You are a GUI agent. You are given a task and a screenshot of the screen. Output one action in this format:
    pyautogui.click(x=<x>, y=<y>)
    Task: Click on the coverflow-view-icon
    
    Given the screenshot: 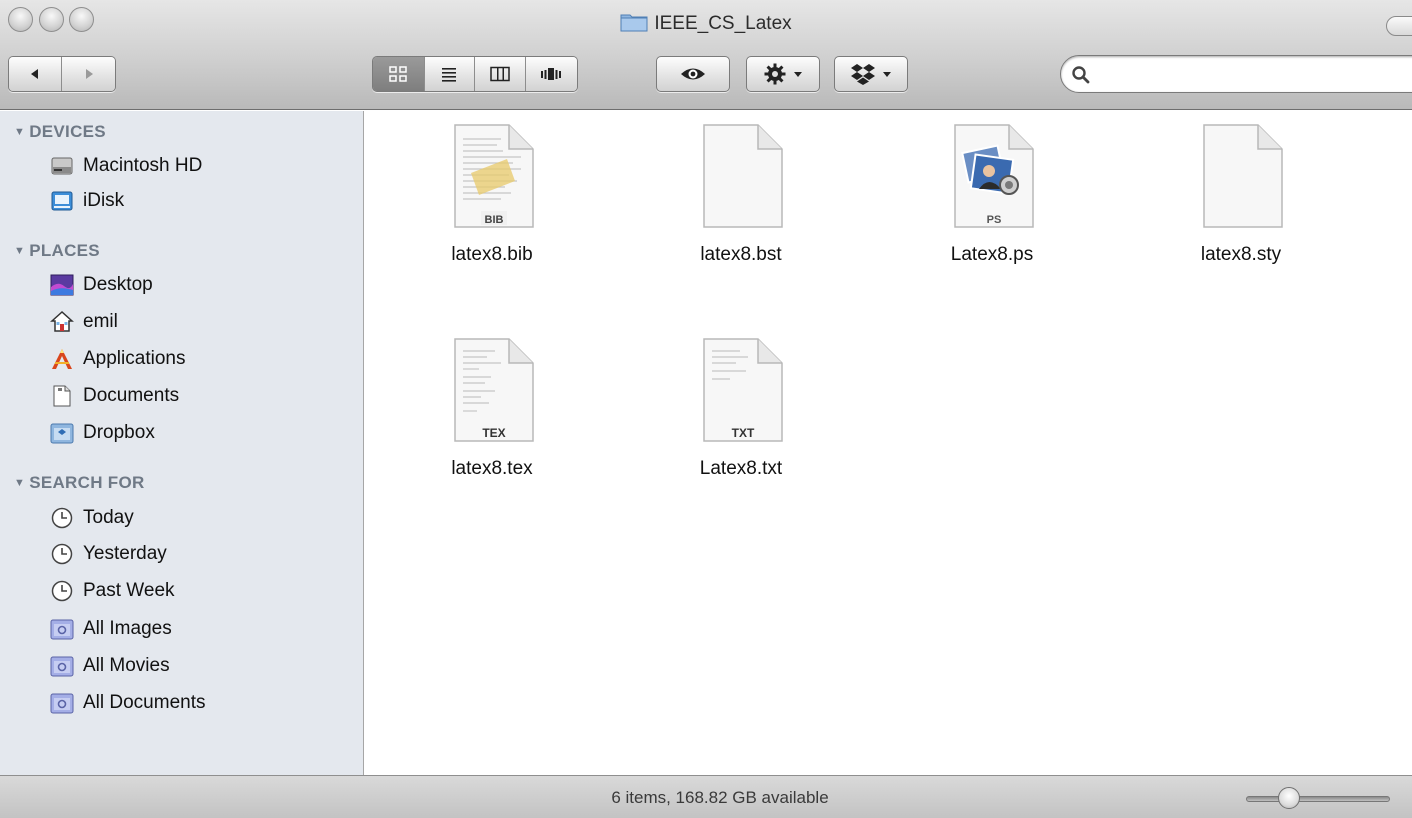 What is the action you would take?
    pyautogui.click(x=551, y=74)
    